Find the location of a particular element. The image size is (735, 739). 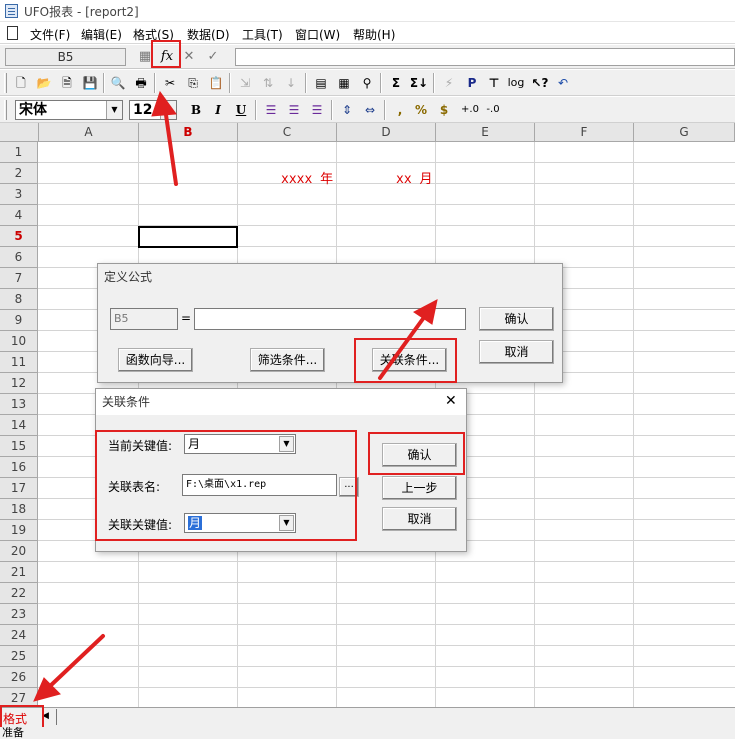

paste-icon: 📋 is located at coordinates (216, 83).